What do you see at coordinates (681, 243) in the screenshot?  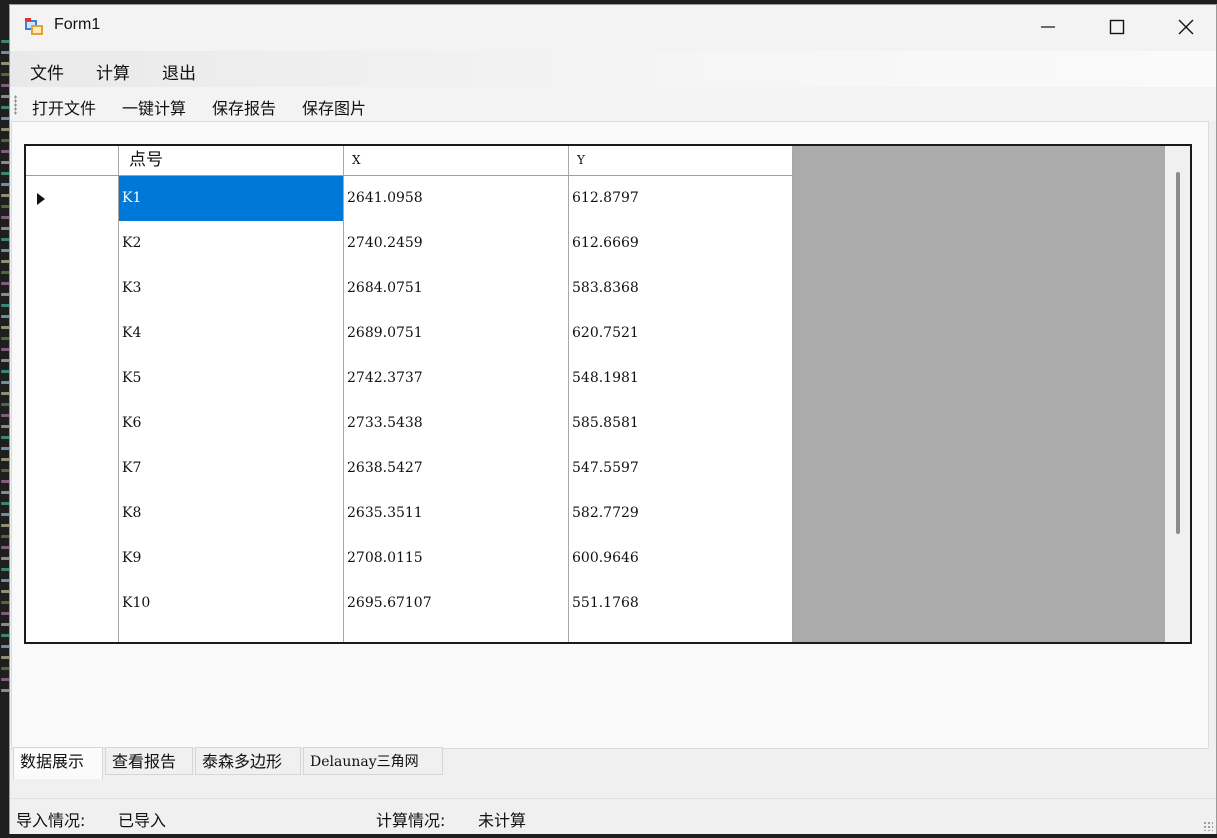 I see `cell-y: 612.6669` at bounding box center [681, 243].